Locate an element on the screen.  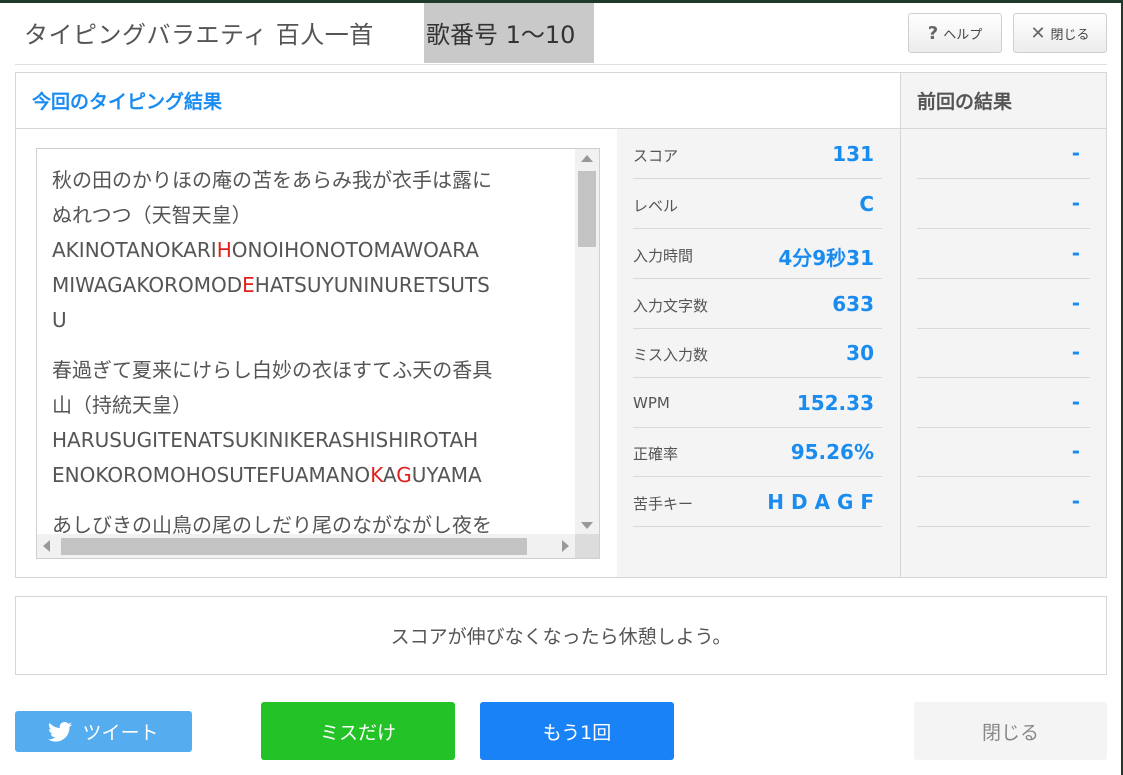
poem-romaji-line: MIWAGAKOROMODEHATSUYUNINURETSUTS is located at coordinates (271, 285).